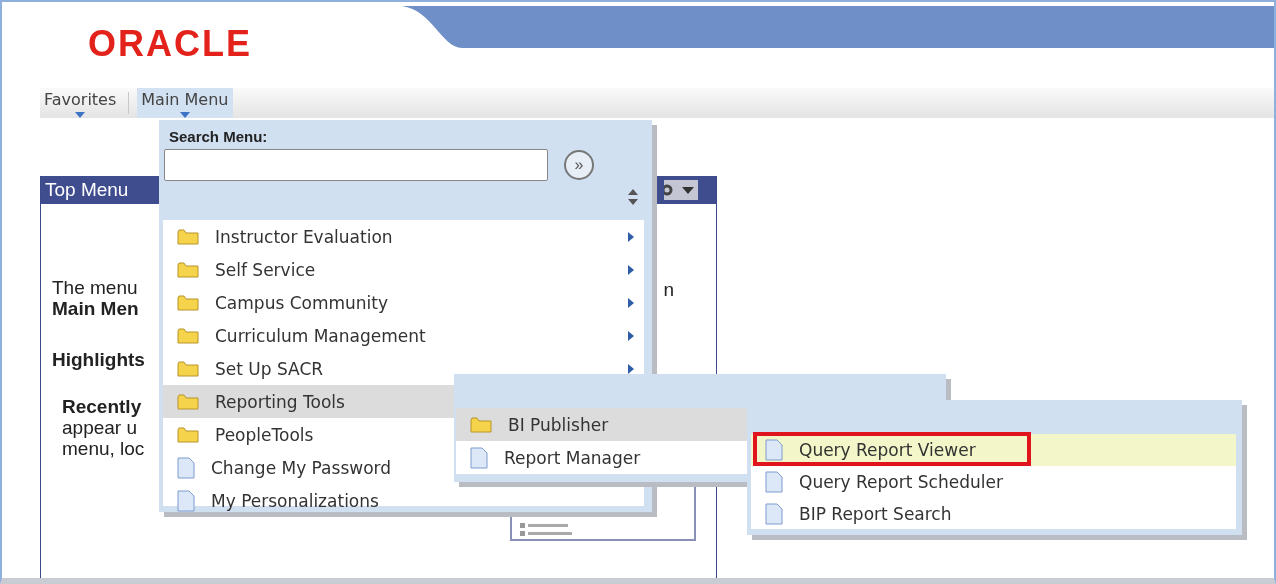 This screenshot has height=584, width=1276. I want to click on pagelet-title: Top Menu, so click(86, 190).